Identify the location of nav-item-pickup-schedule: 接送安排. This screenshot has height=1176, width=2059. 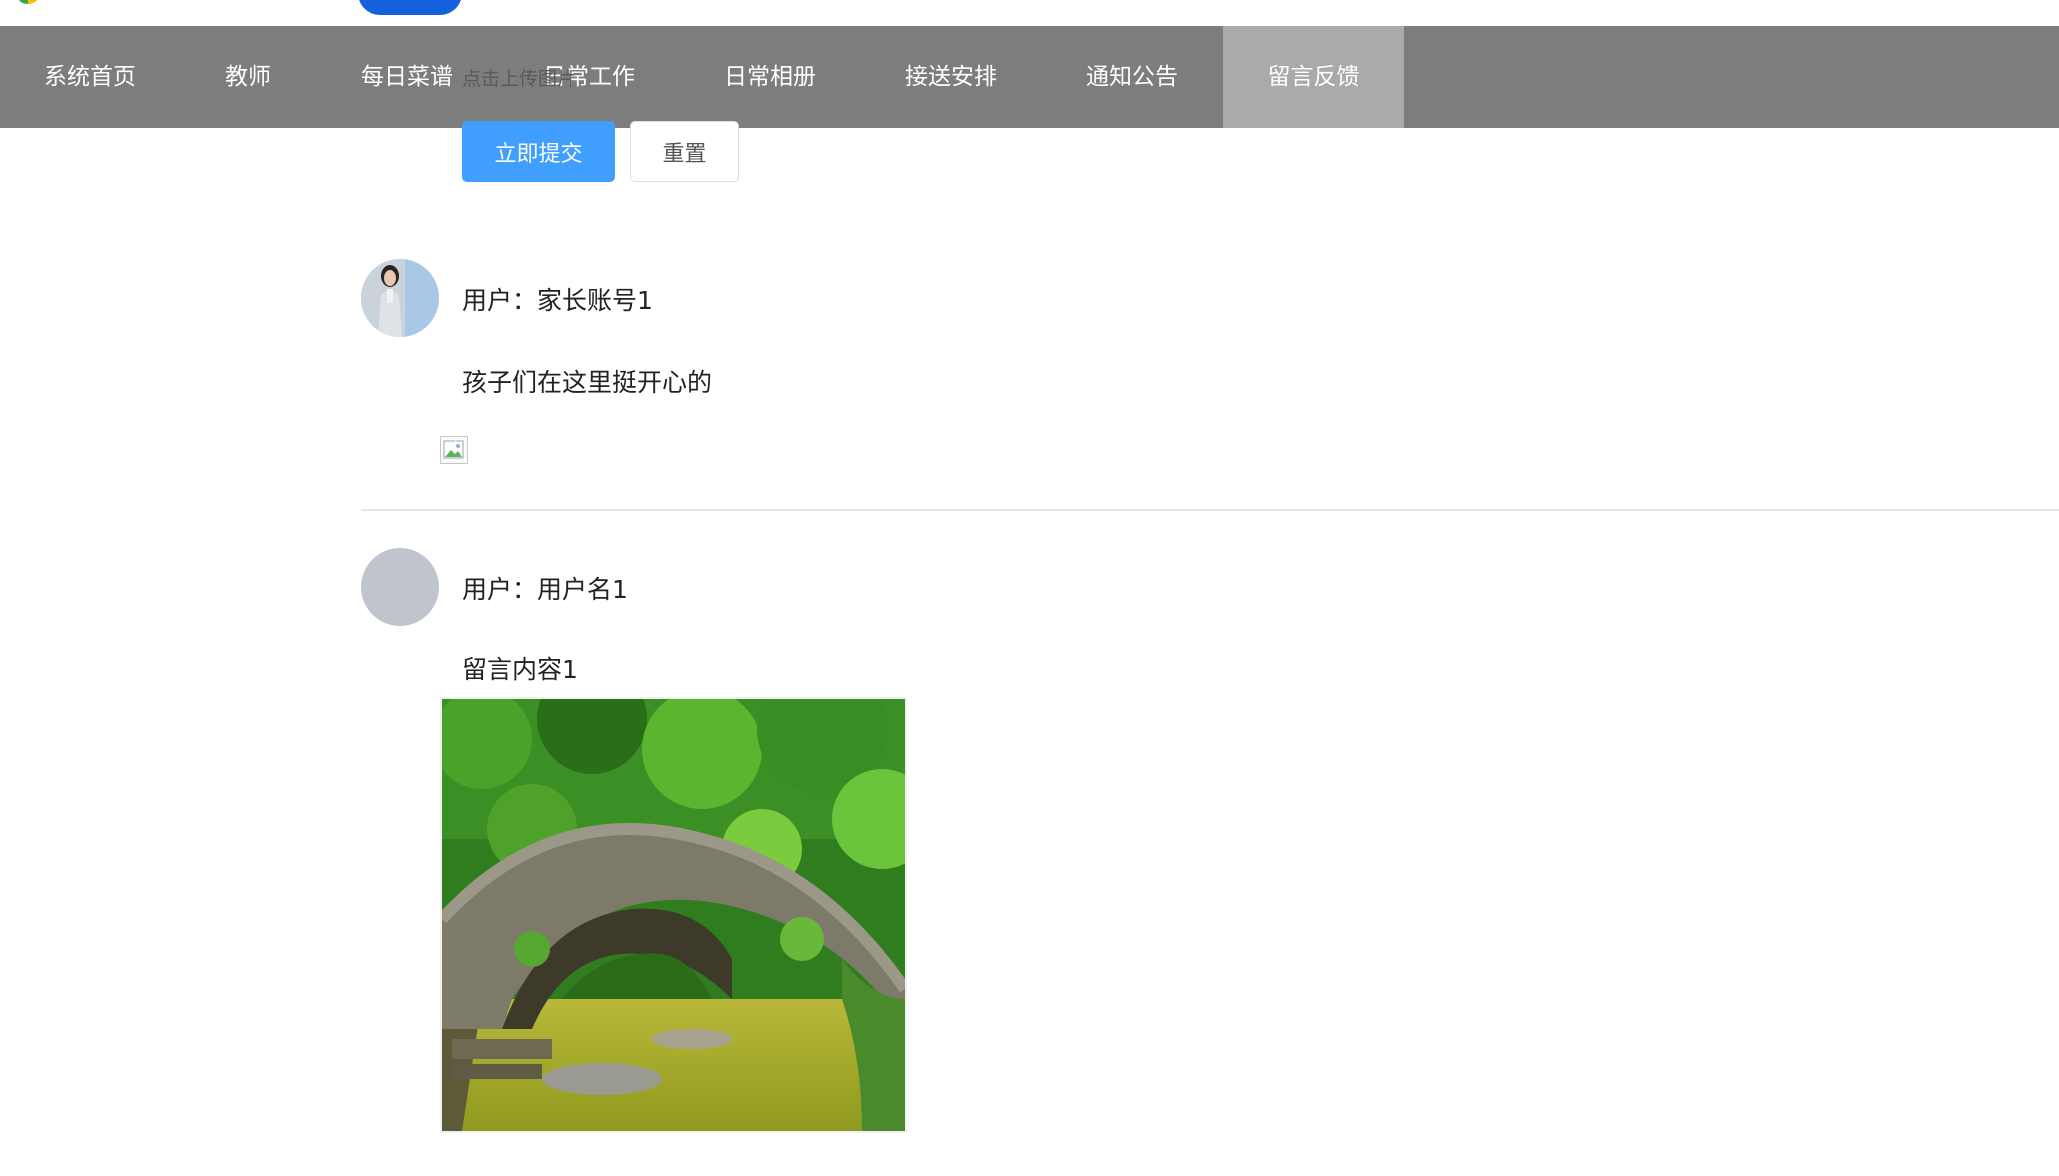
(951, 77).